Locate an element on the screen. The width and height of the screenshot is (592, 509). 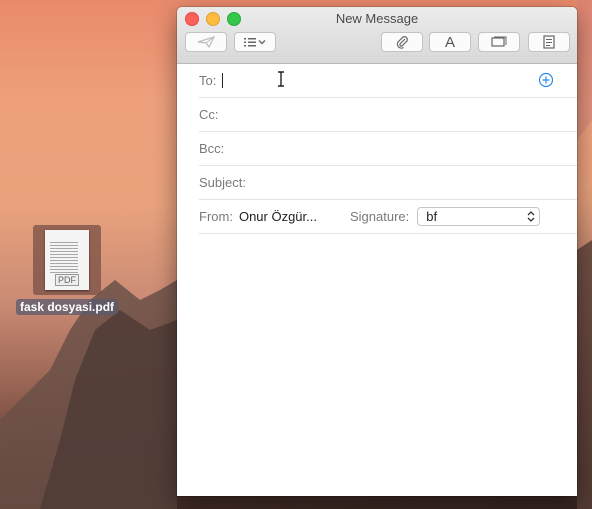
cc-field-row: Cc: is located at coordinates (388, 115).